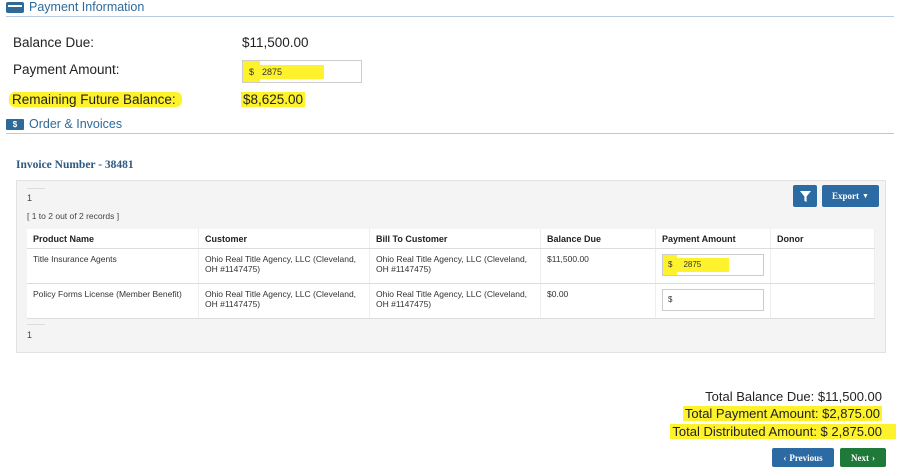 The width and height of the screenshot is (900, 469). I want to click on balance-due-value: $11,500.00, so click(275, 42).